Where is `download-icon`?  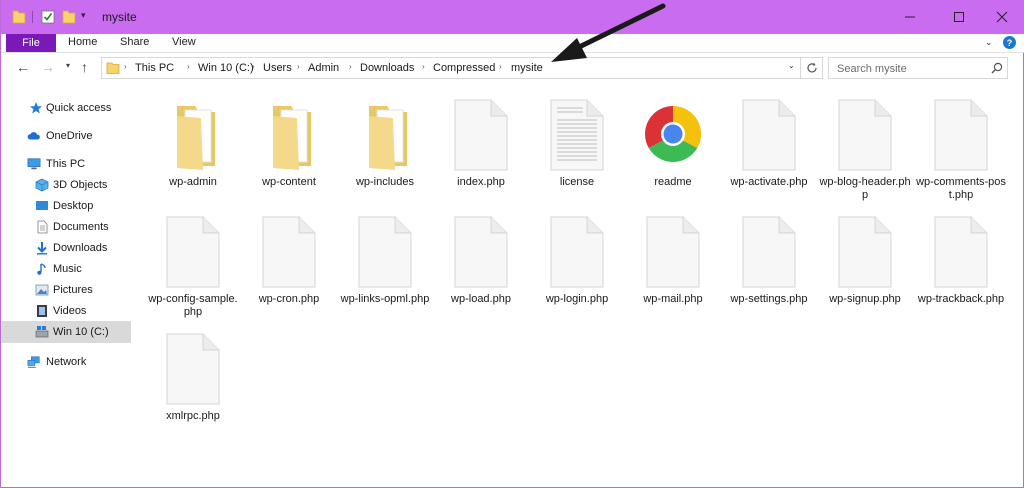
download-icon is located at coordinates (42, 248).